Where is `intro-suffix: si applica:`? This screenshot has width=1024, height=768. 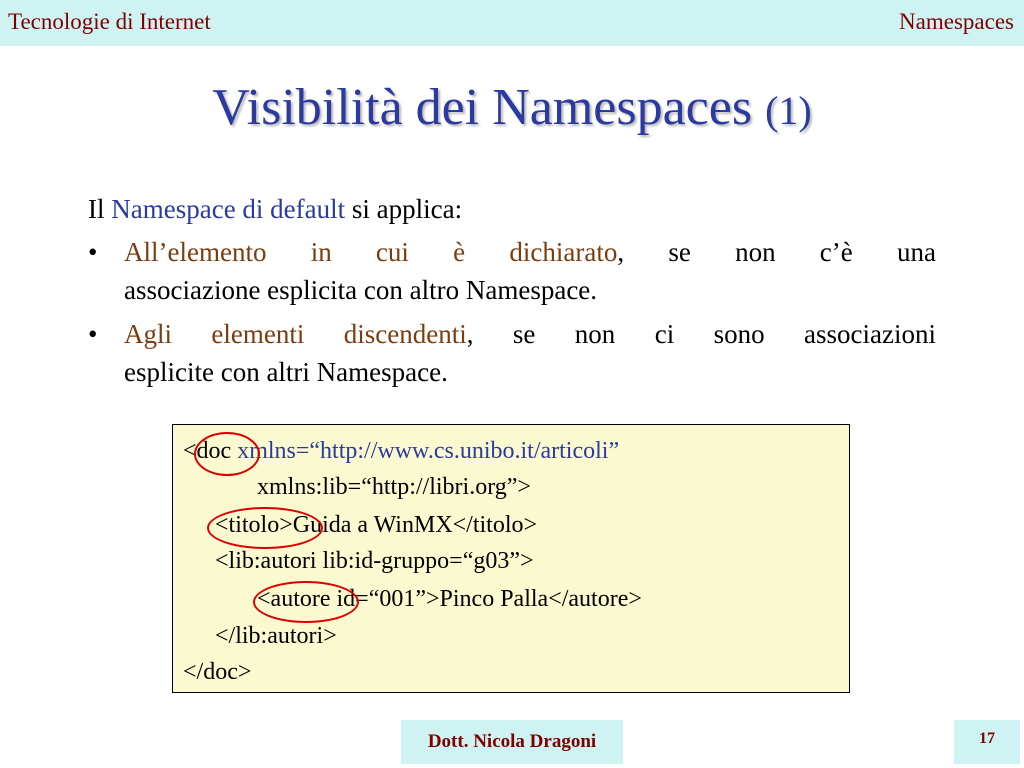
intro-suffix: si applica: is located at coordinates (407, 209).